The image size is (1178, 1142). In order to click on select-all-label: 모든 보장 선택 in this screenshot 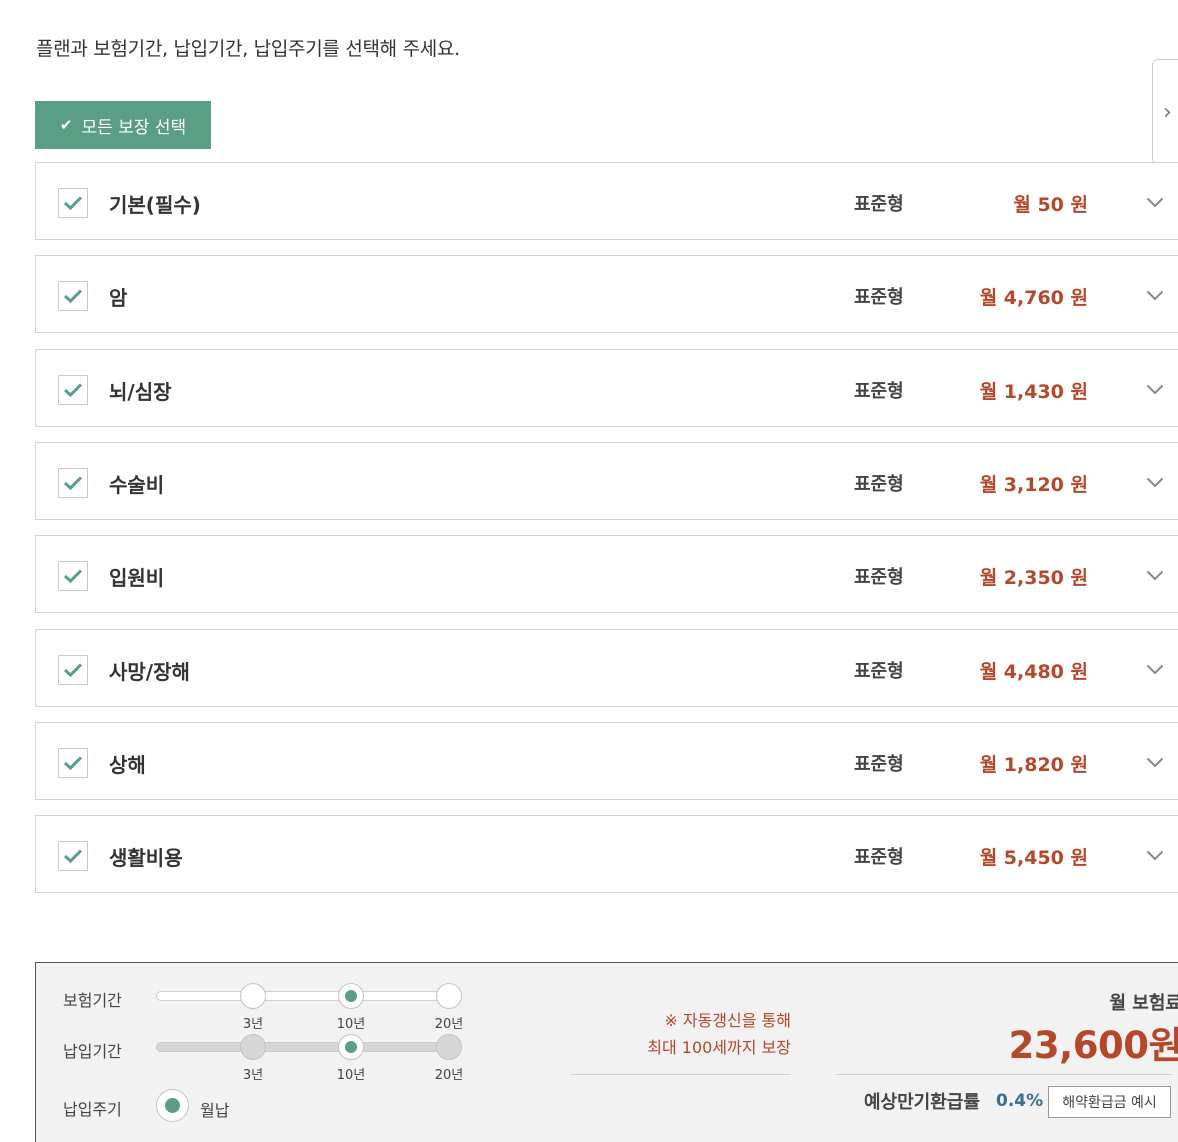, I will do `click(134, 127)`.